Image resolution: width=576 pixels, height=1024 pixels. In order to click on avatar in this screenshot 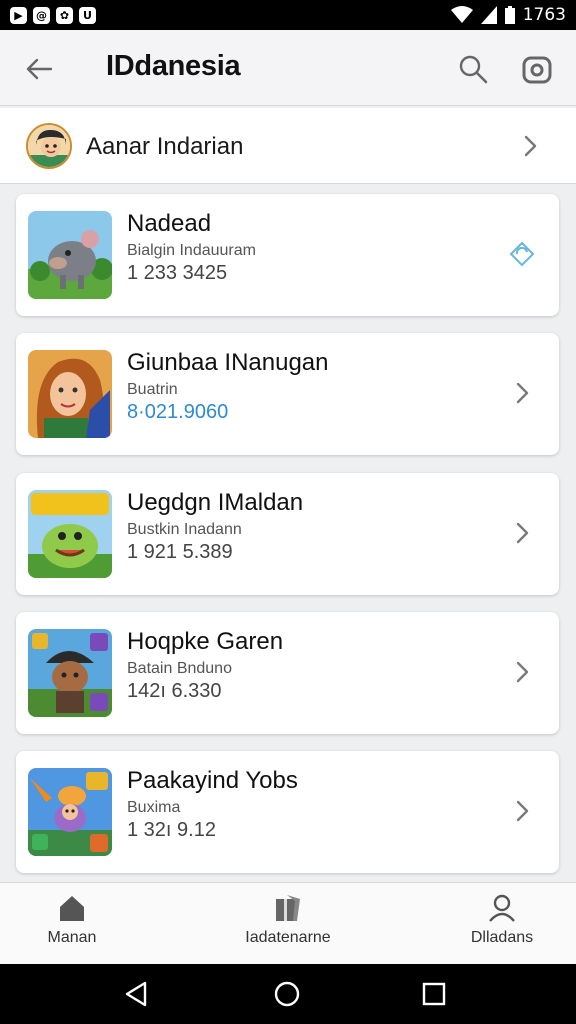, I will do `click(49, 146)`.